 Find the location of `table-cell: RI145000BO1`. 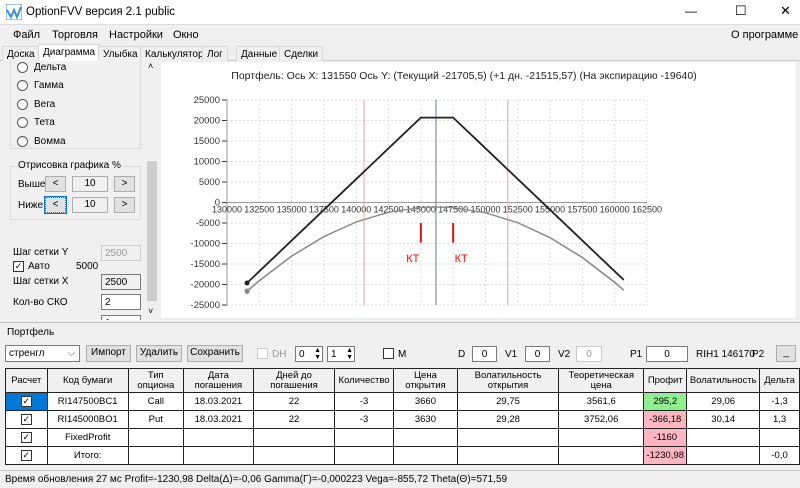

table-cell: RI145000BO1 is located at coordinates (87, 419).